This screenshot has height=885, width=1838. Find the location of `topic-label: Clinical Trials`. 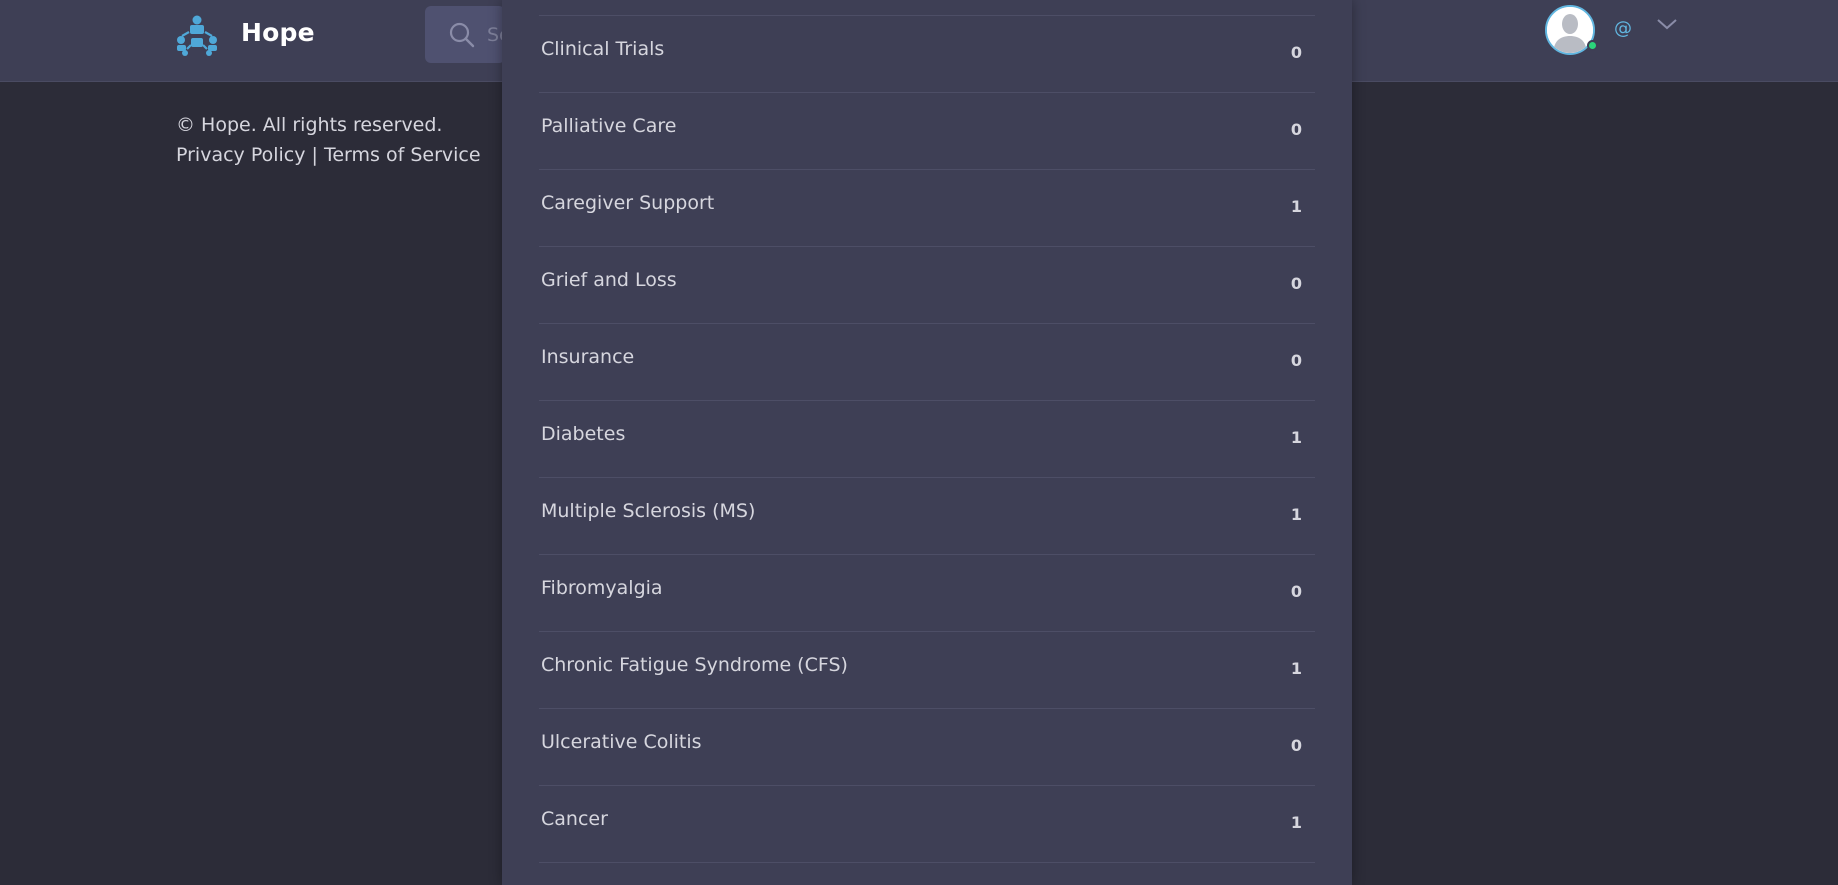

topic-label: Clinical Trials is located at coordinates (603, 49).